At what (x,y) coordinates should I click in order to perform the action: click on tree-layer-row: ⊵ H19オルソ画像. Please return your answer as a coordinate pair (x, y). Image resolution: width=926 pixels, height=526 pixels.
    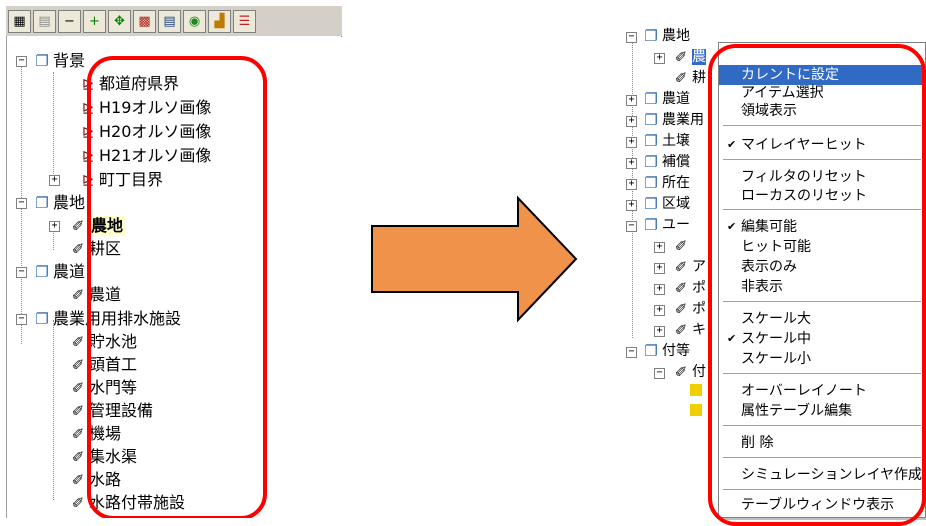
    Looking at the image, I should click on (144, 108).